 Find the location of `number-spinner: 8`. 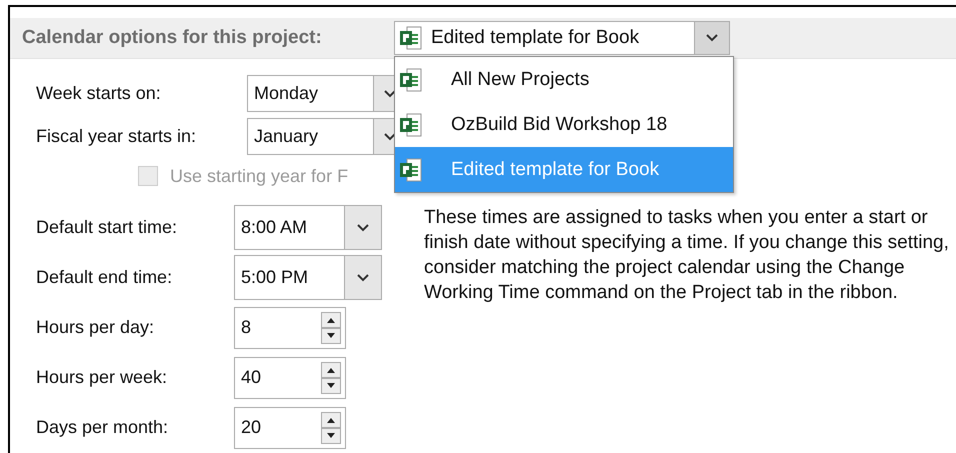

number-spinner: 8 is located at coordinates (290, 327).